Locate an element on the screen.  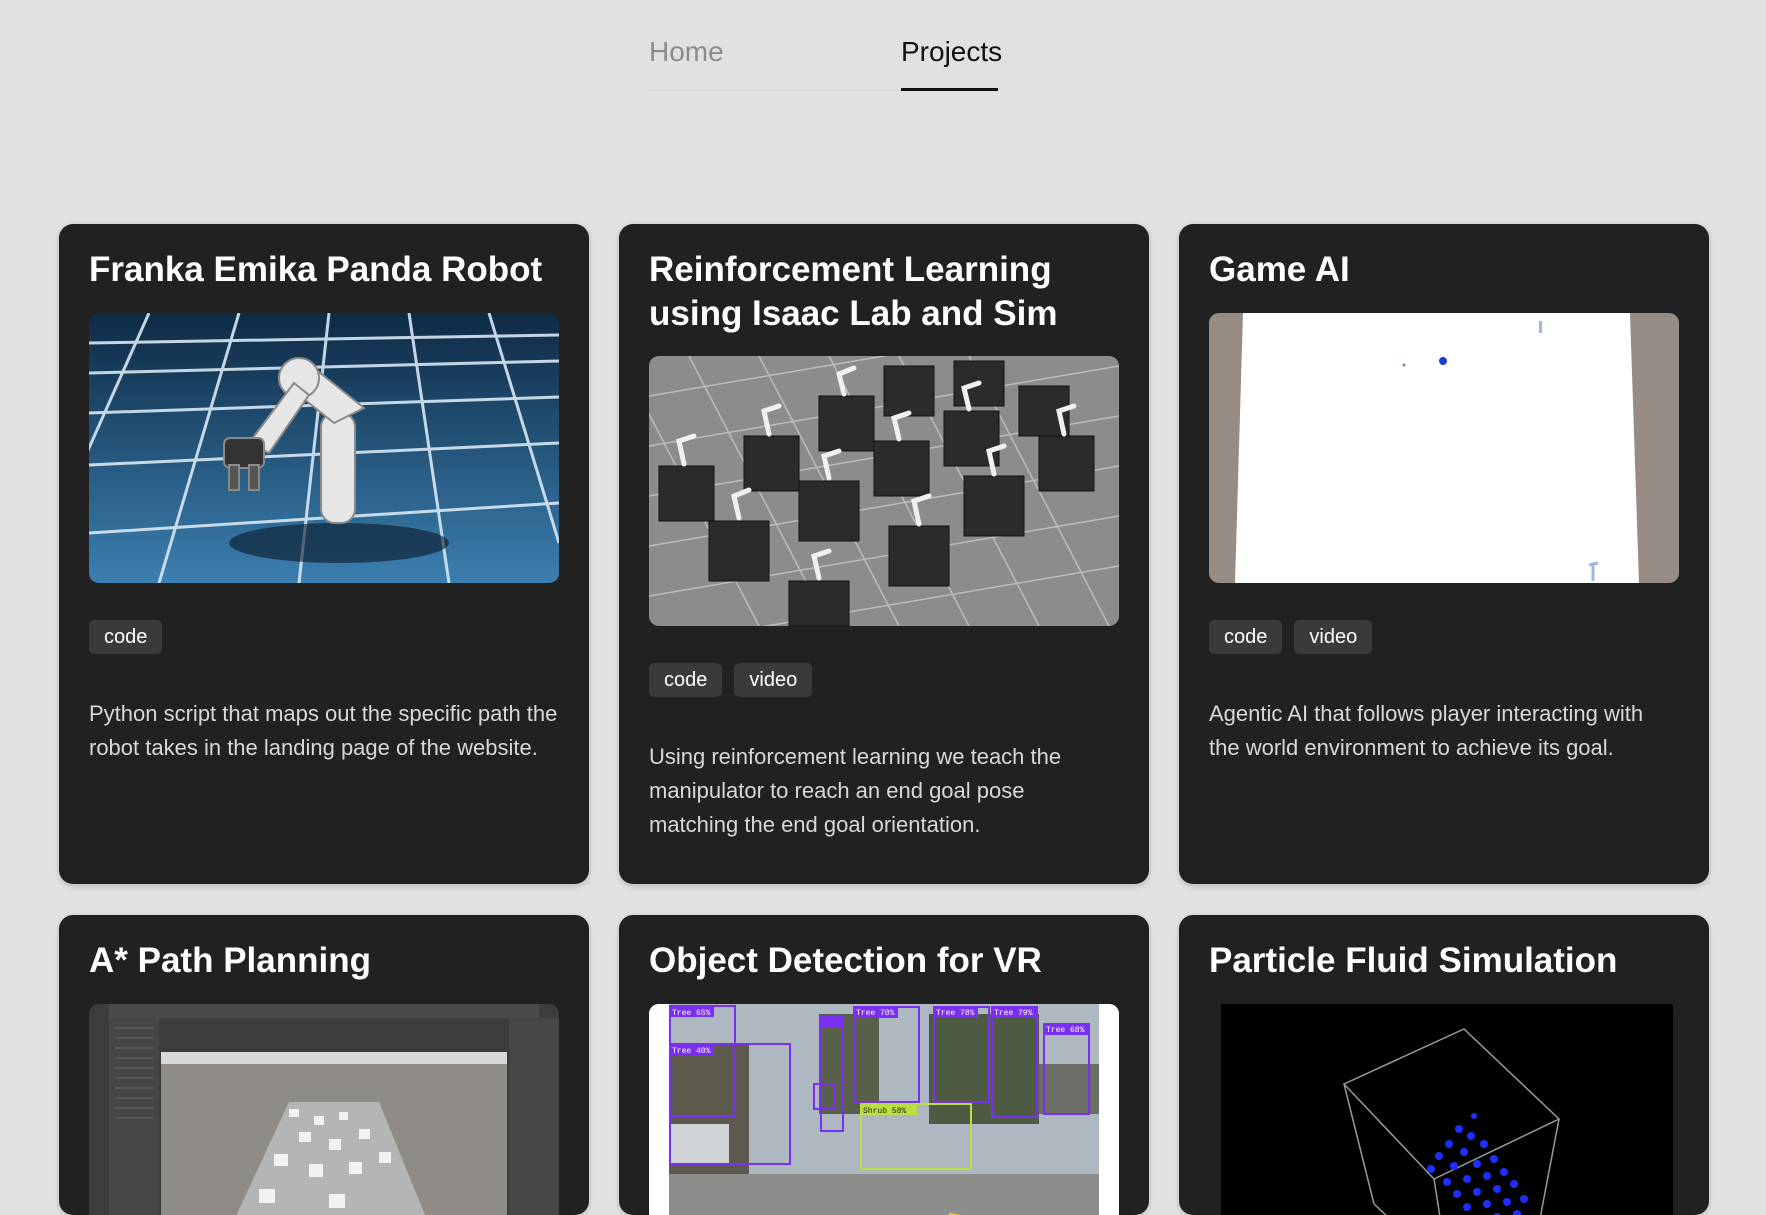
project-title: Particle Fluid Simulation is located at coordinates (1413, 960).